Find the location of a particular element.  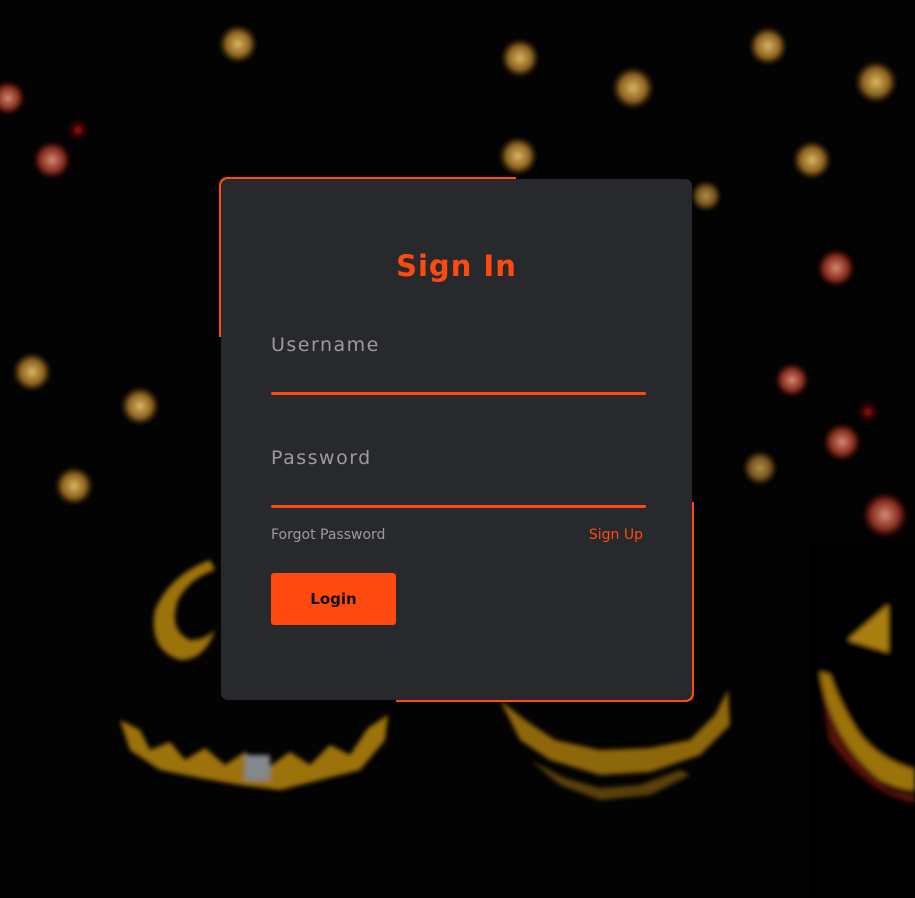

sign-up-link: Sign Up is located at coordinates (616, 535).